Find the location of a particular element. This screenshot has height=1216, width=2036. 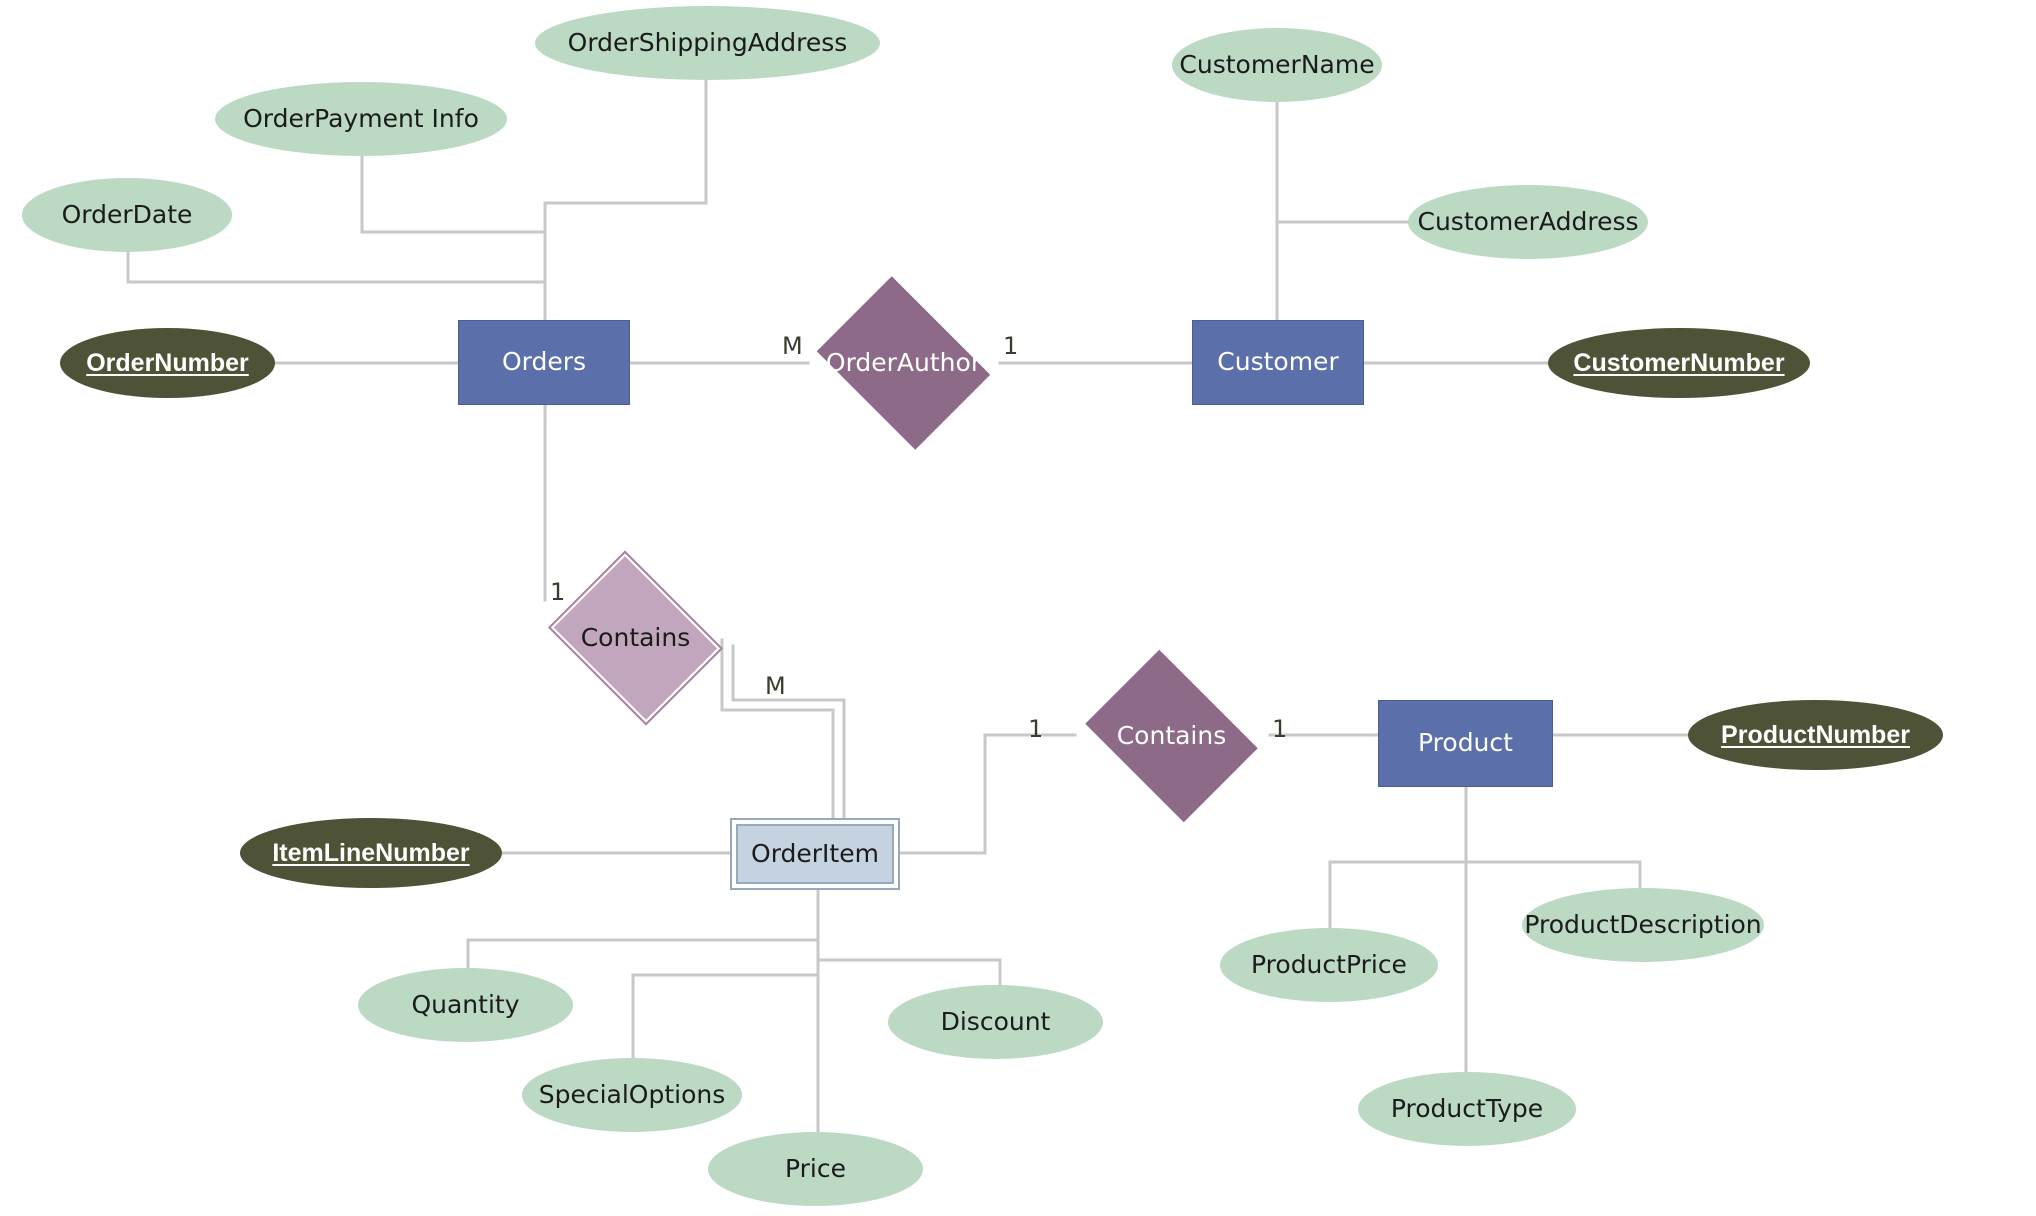

attribute-price: Price is located at coordinates (815, 1169).